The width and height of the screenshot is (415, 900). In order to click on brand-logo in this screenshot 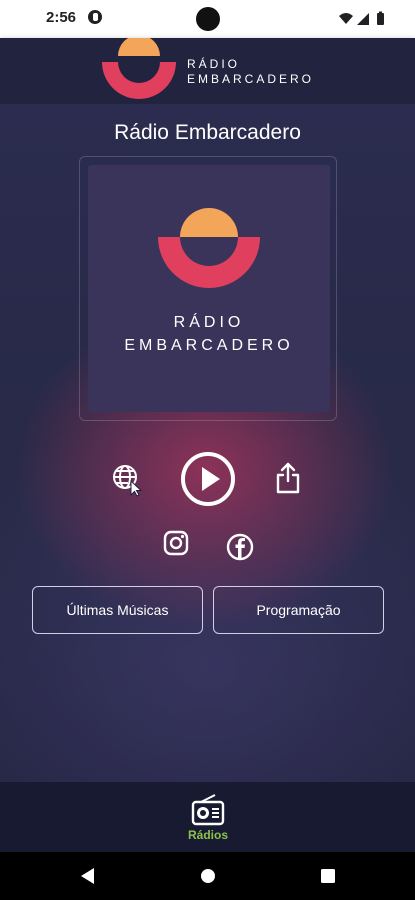, I will do `click(139, 68)`.